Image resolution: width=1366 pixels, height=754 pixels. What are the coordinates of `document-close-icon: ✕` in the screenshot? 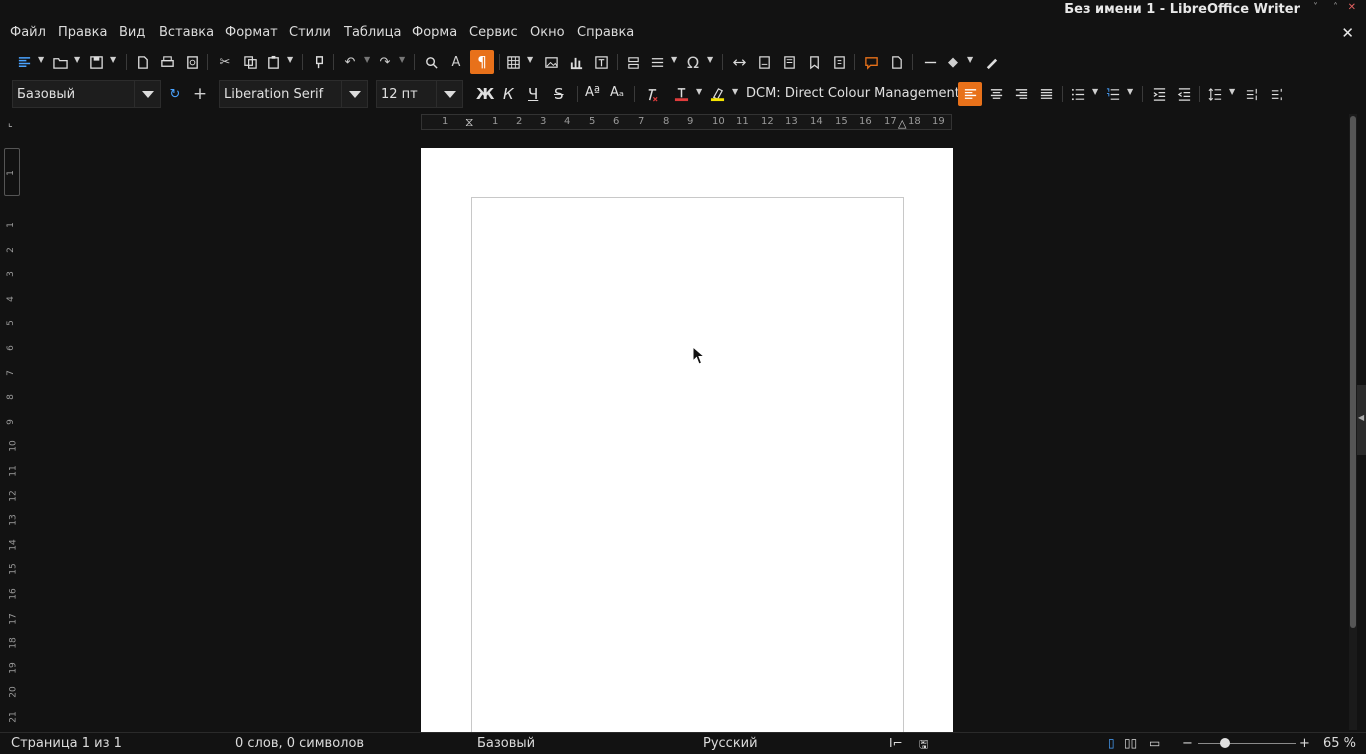 It's located at (1347, 33).